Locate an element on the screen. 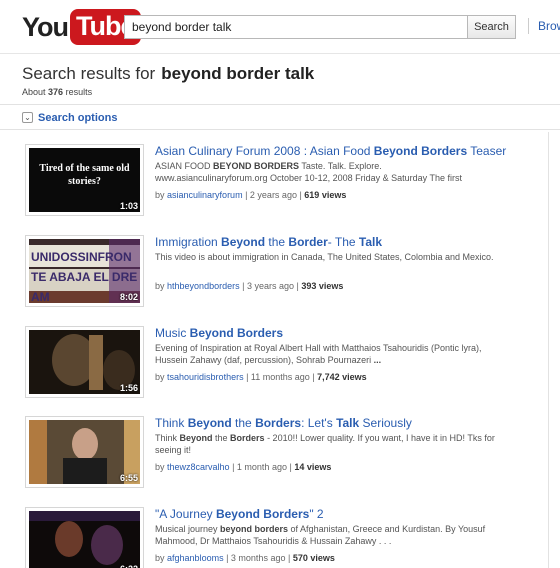  video-title-link: "A Journey Beyond Borders" 2 is located at coordinates (239, 514).